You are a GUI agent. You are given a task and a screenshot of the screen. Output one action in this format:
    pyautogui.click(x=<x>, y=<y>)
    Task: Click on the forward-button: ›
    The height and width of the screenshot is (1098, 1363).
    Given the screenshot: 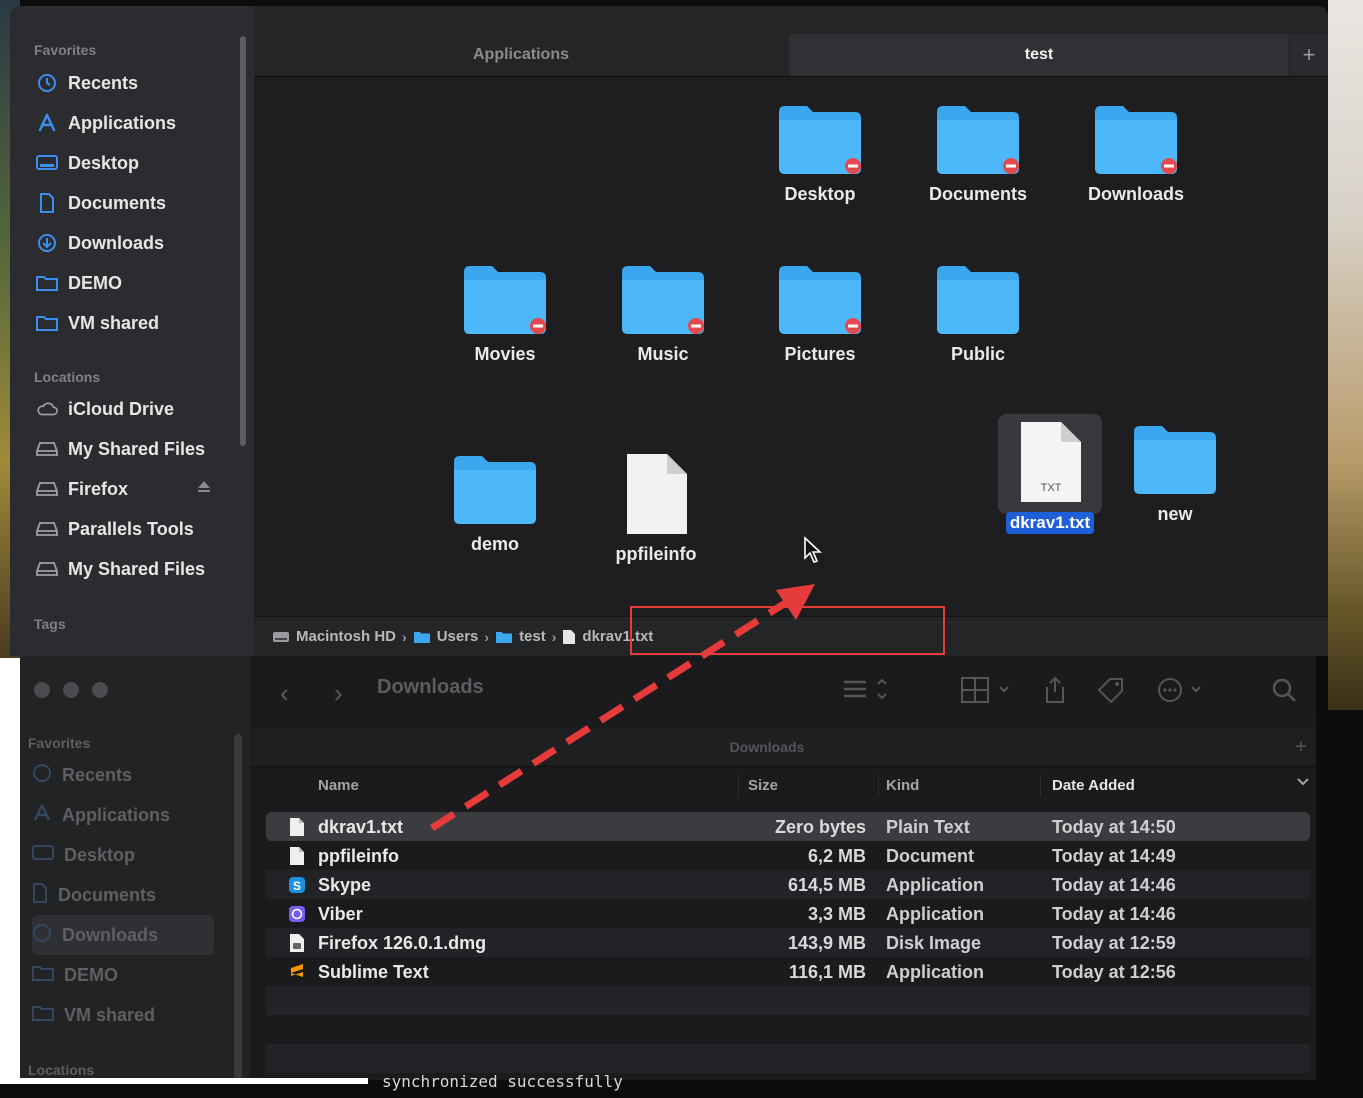 What is the action you would take?
    pyautogui.click(x=338, y=693)
    